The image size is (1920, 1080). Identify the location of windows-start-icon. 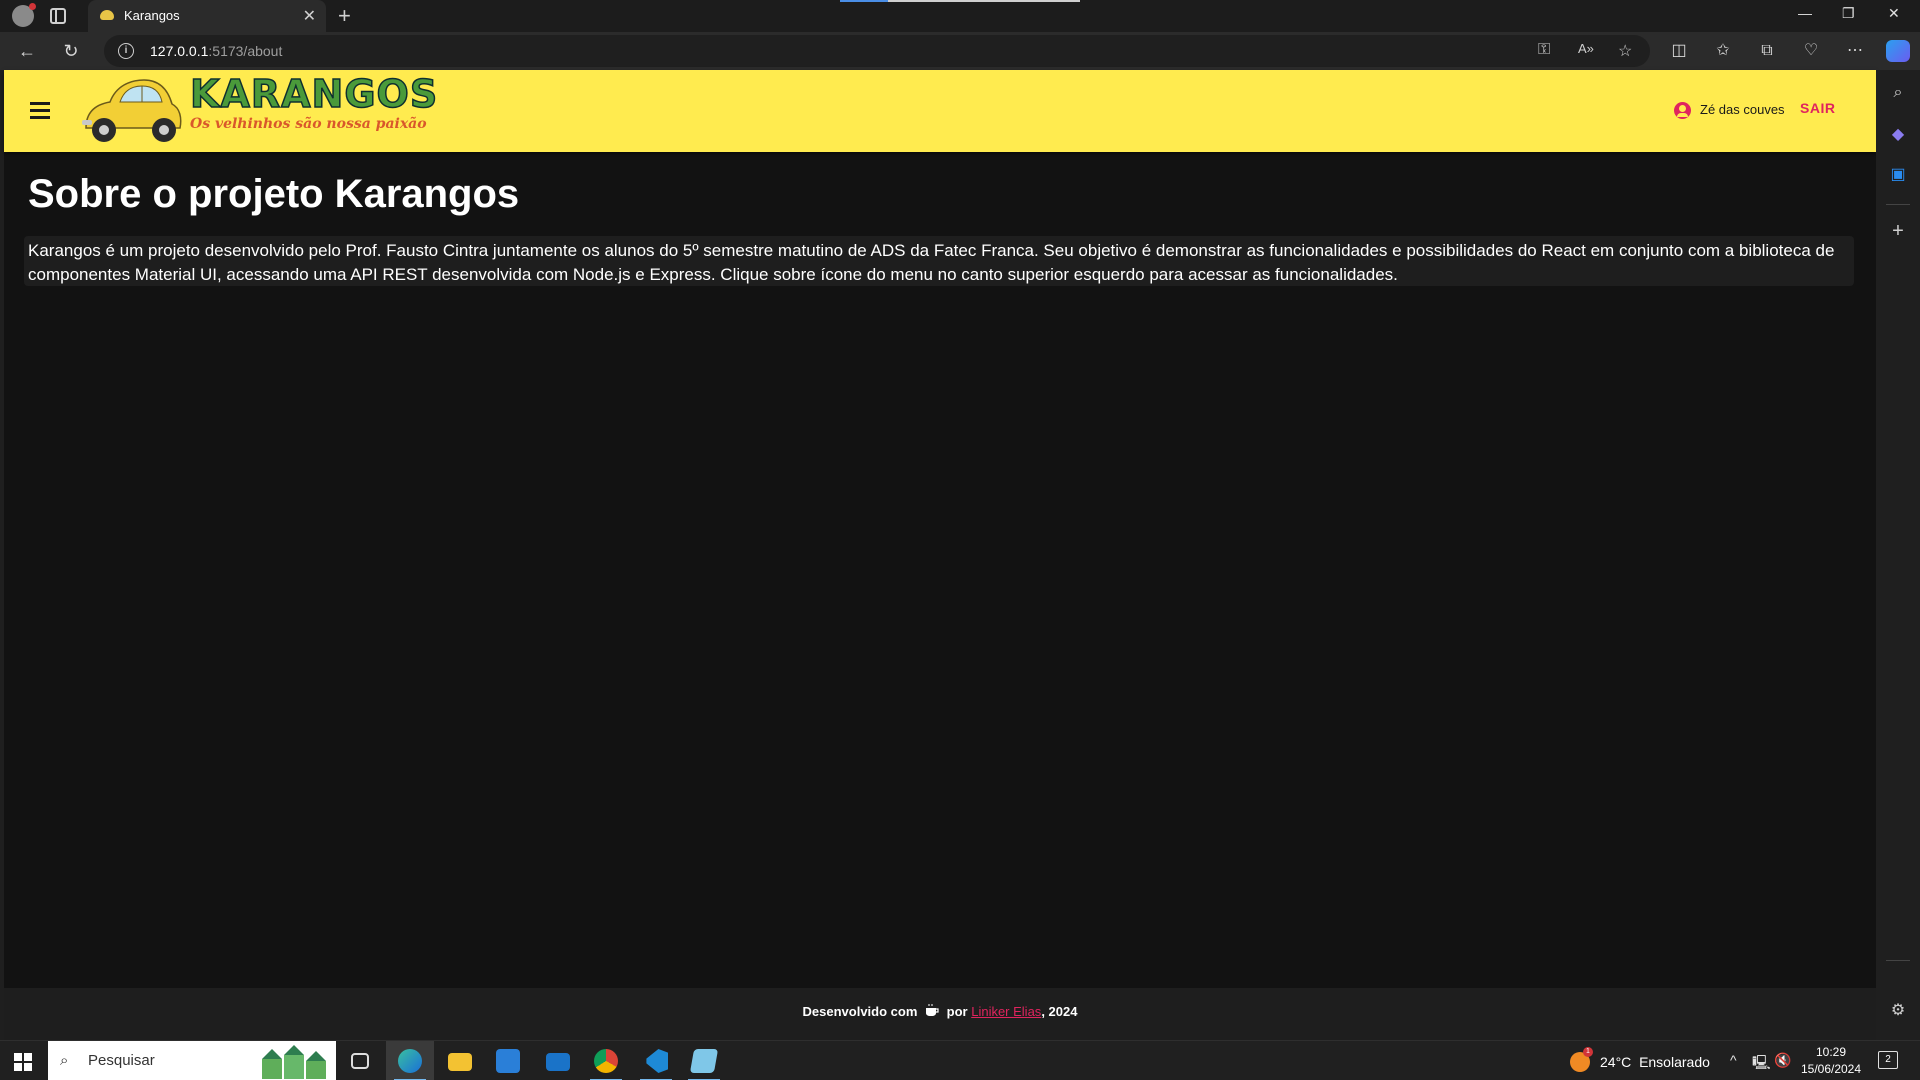
(23, 1062).